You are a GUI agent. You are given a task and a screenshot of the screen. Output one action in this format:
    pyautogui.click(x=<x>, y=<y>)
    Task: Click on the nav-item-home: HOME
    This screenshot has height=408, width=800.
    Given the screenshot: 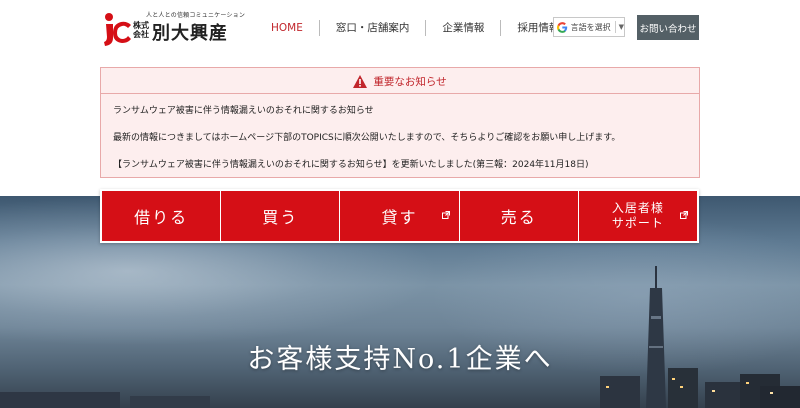 What is the action you would take?
    pyautogui.click(x=287, y=28)
    